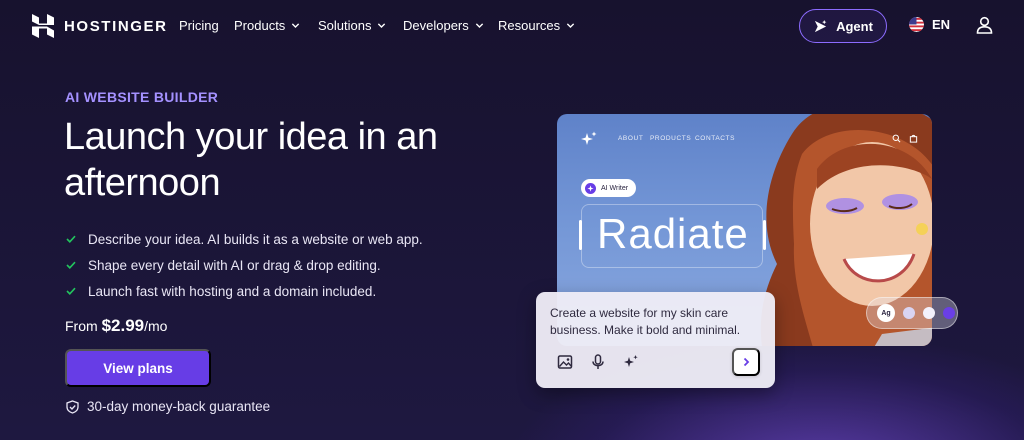 The width and height of the screenshot is (1024, 440). Describe the element at coordinates (671, 138) in the screenshot. I see `preview-nav-products: PRODUCTS` at that location.